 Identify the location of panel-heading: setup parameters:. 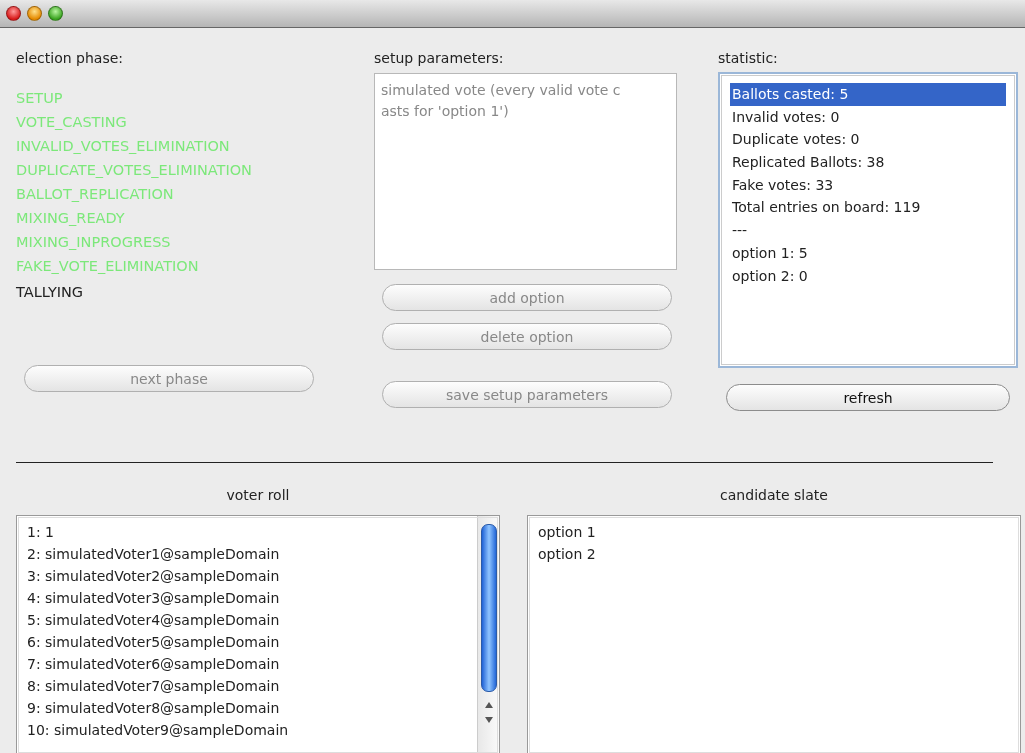
(439, 59).